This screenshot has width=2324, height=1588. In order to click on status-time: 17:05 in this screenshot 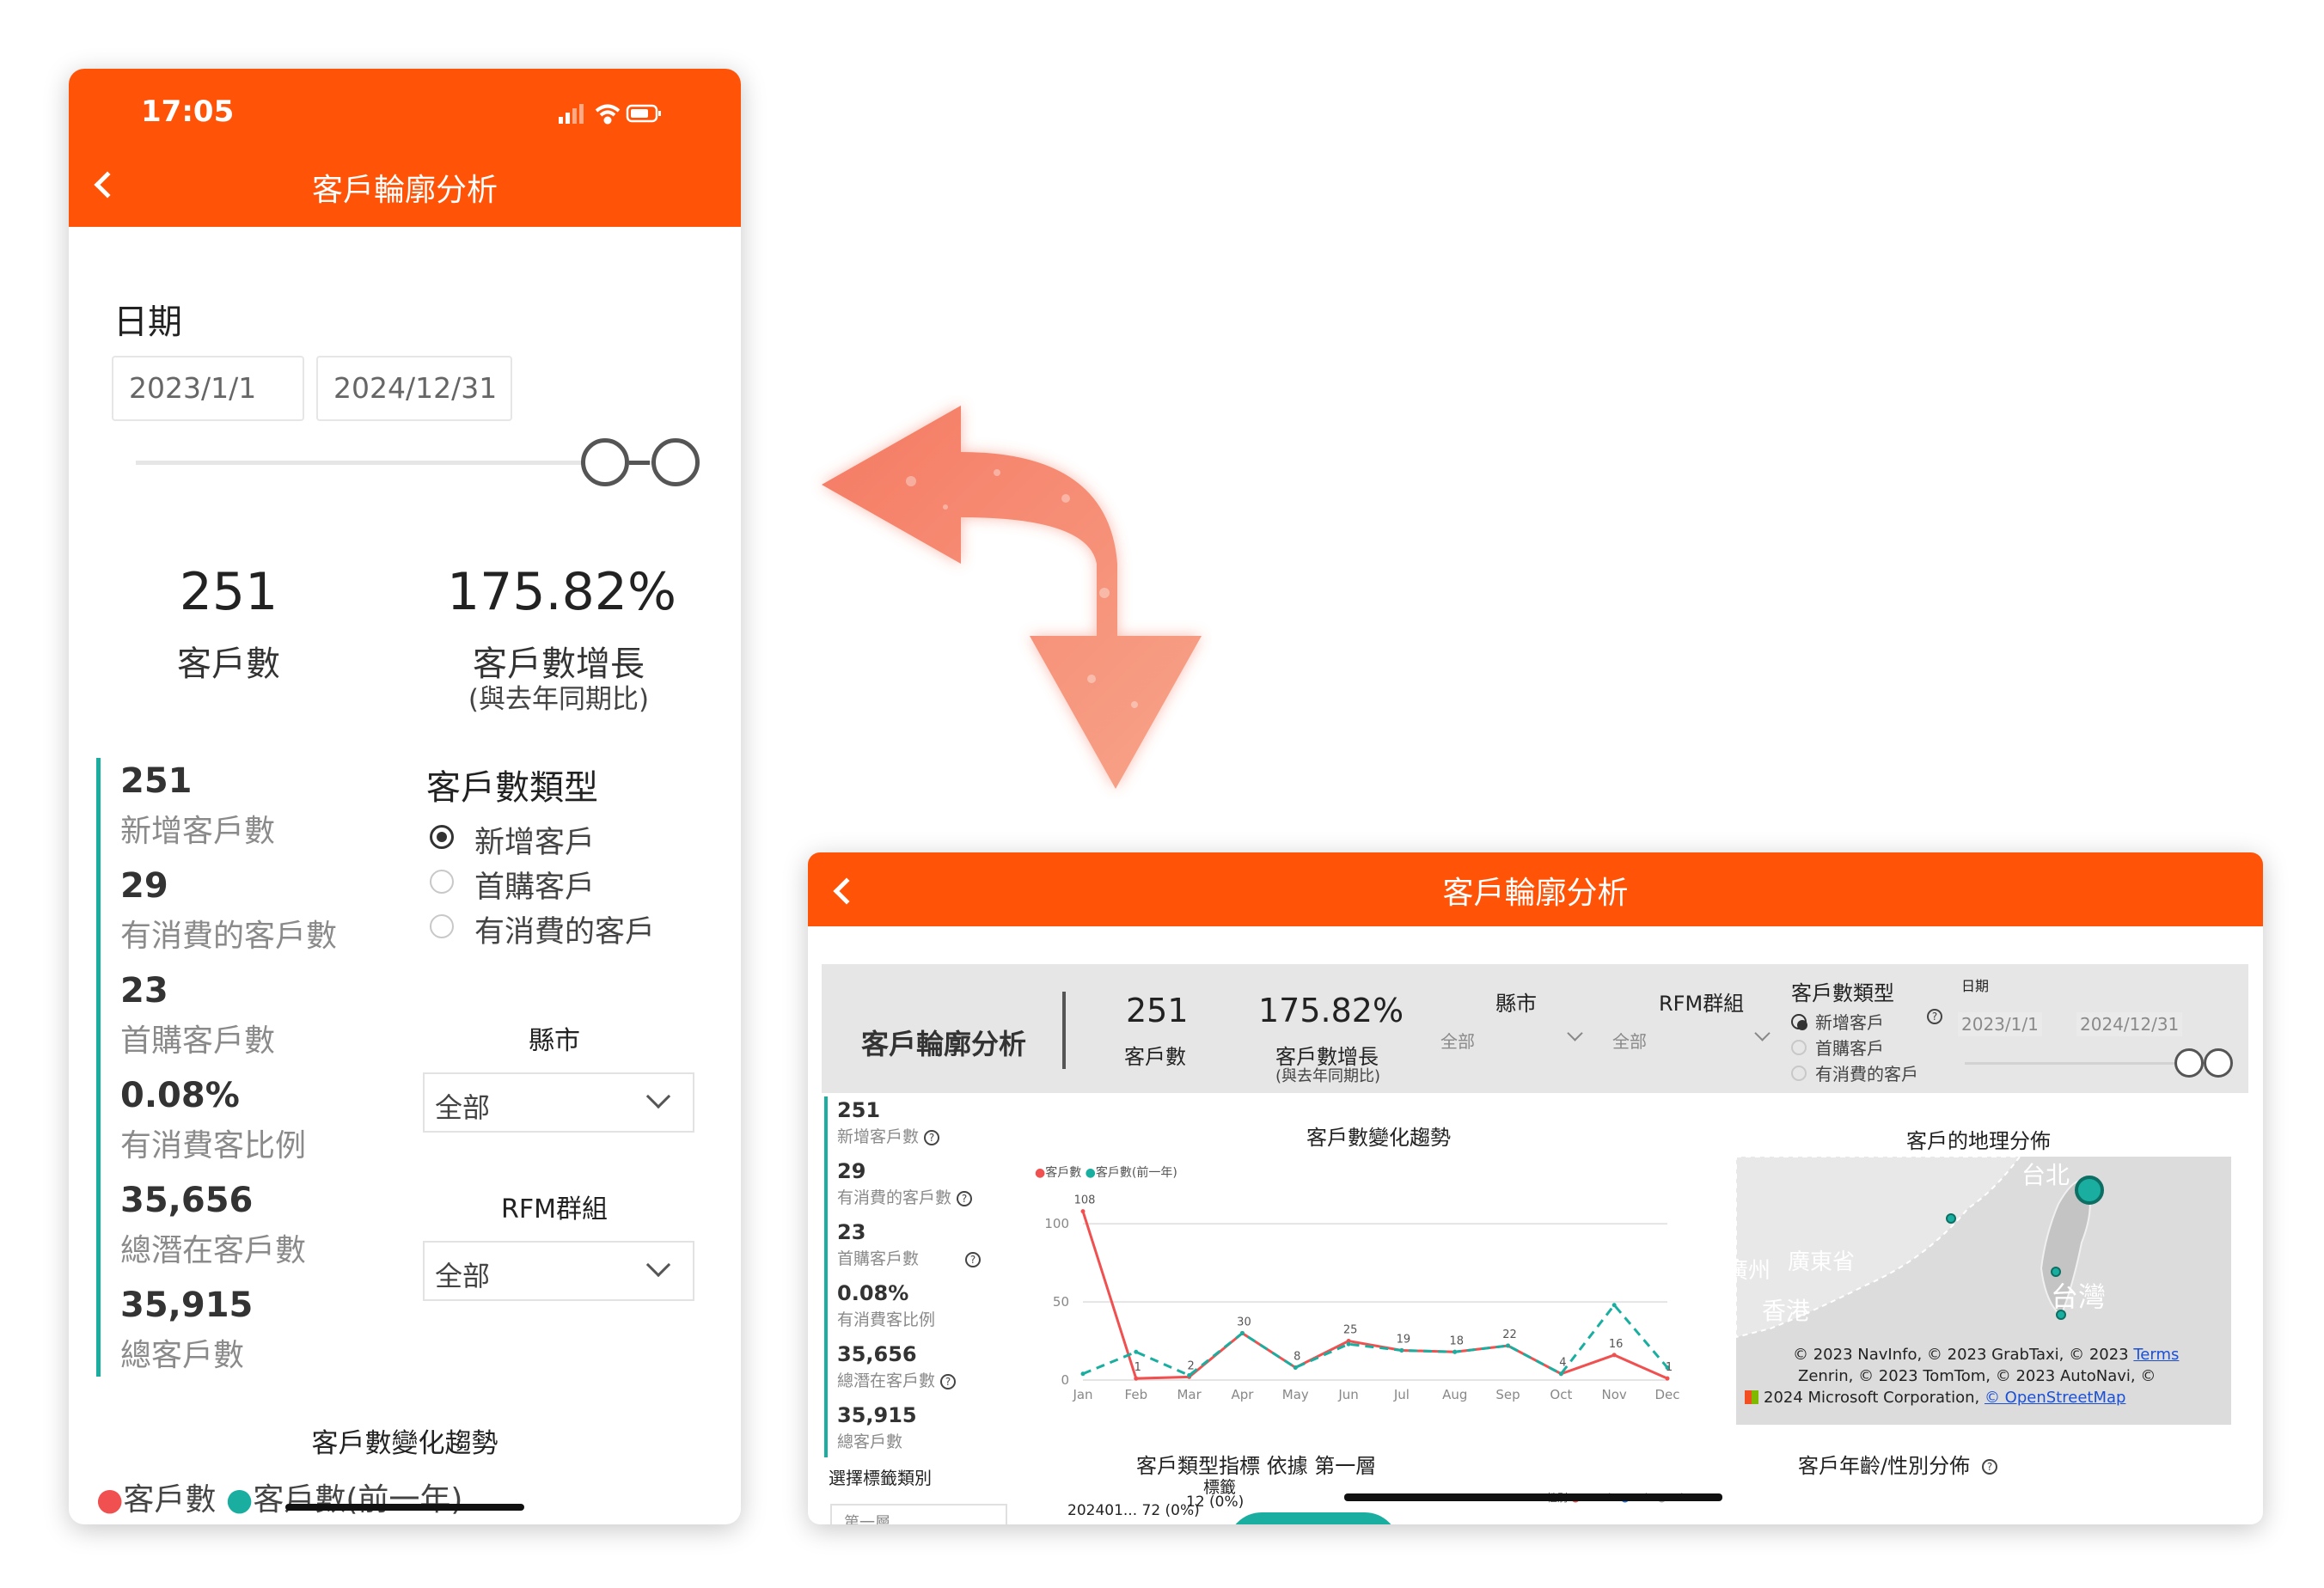, I will do `click(188, 112)`.